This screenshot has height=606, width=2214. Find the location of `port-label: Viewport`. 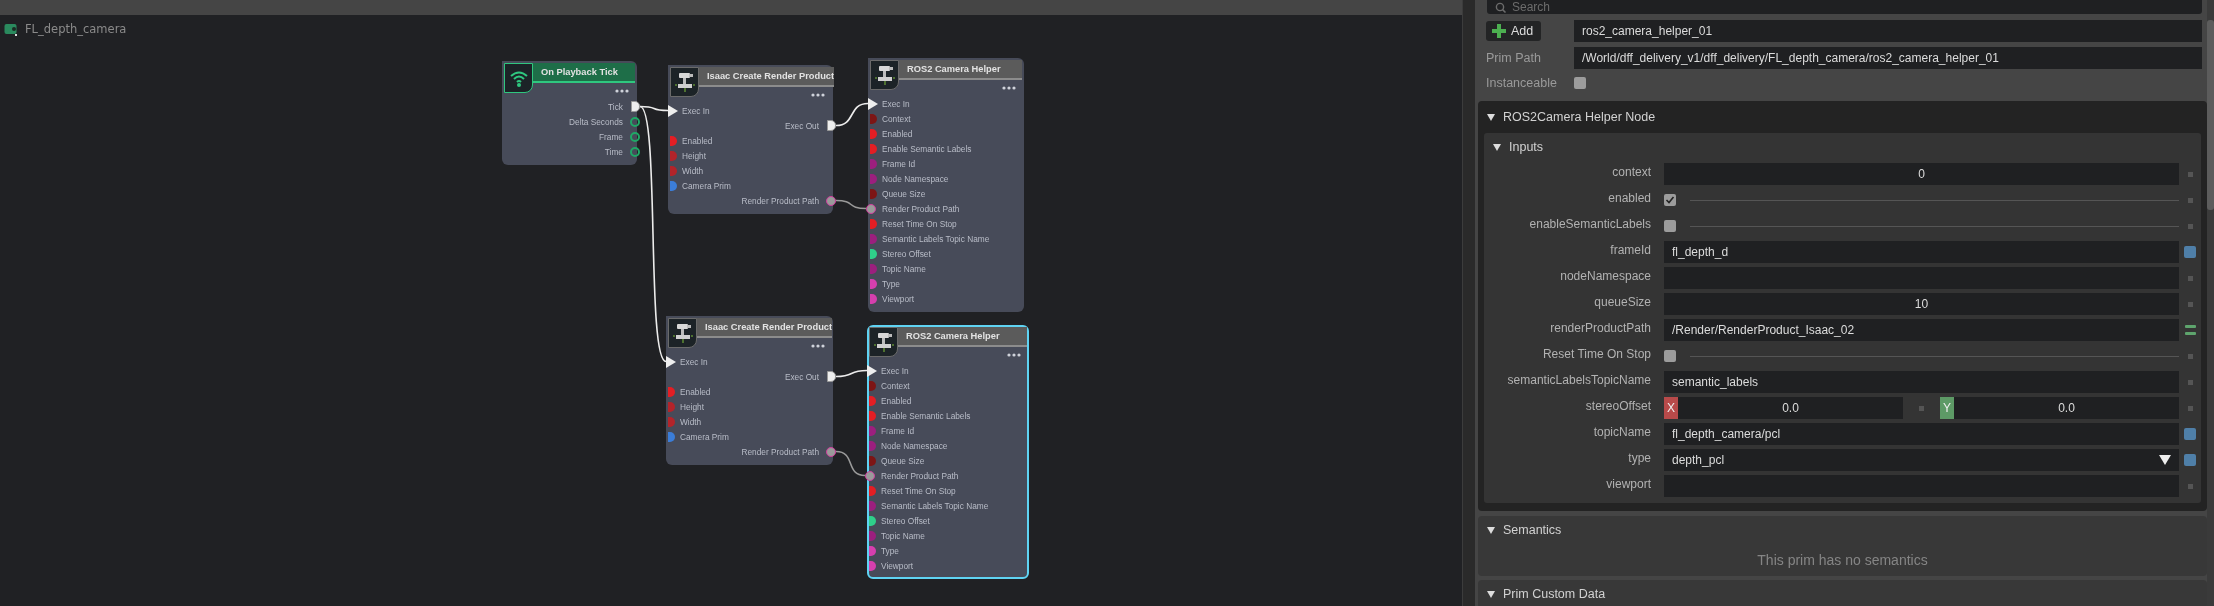

port-label: Viewport is located at coordinates (898, 298).